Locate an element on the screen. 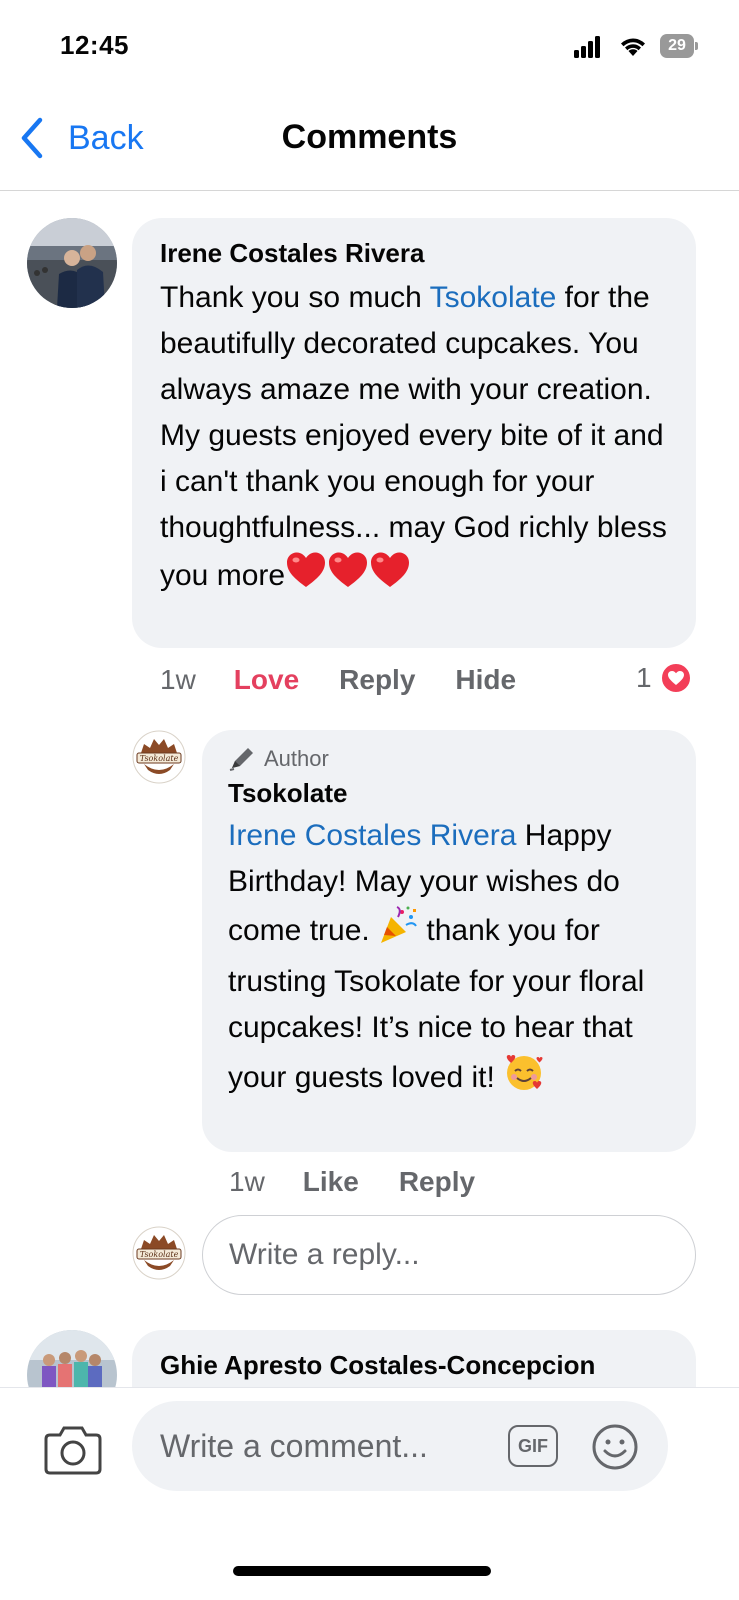 This screenshot has height=1600, width=739. comment-author: Irene Costales Rivera is located at coordinates (414, 253).